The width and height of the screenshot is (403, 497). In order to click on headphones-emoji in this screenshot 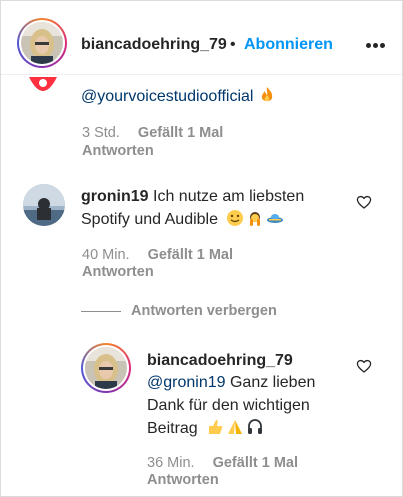, I will do `click(255, 426)`.